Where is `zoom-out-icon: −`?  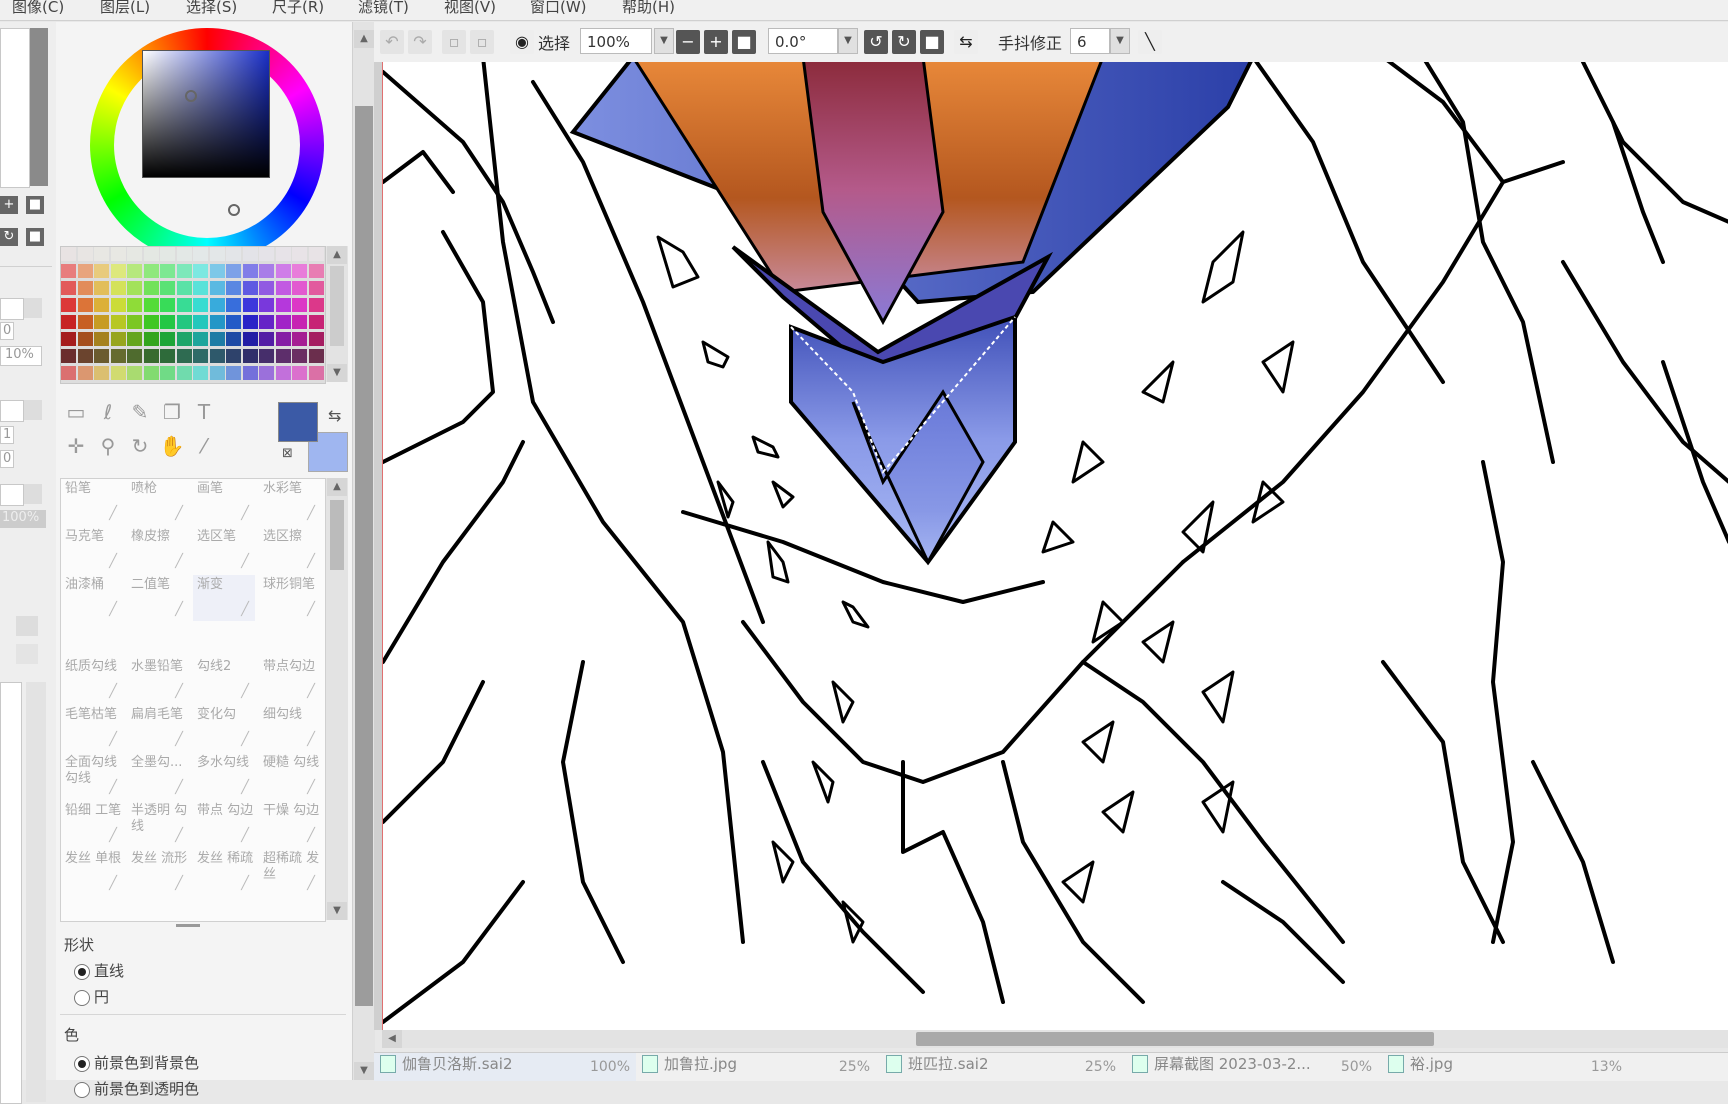
zoom-out-icon: − is located at coordinates (688, 42).